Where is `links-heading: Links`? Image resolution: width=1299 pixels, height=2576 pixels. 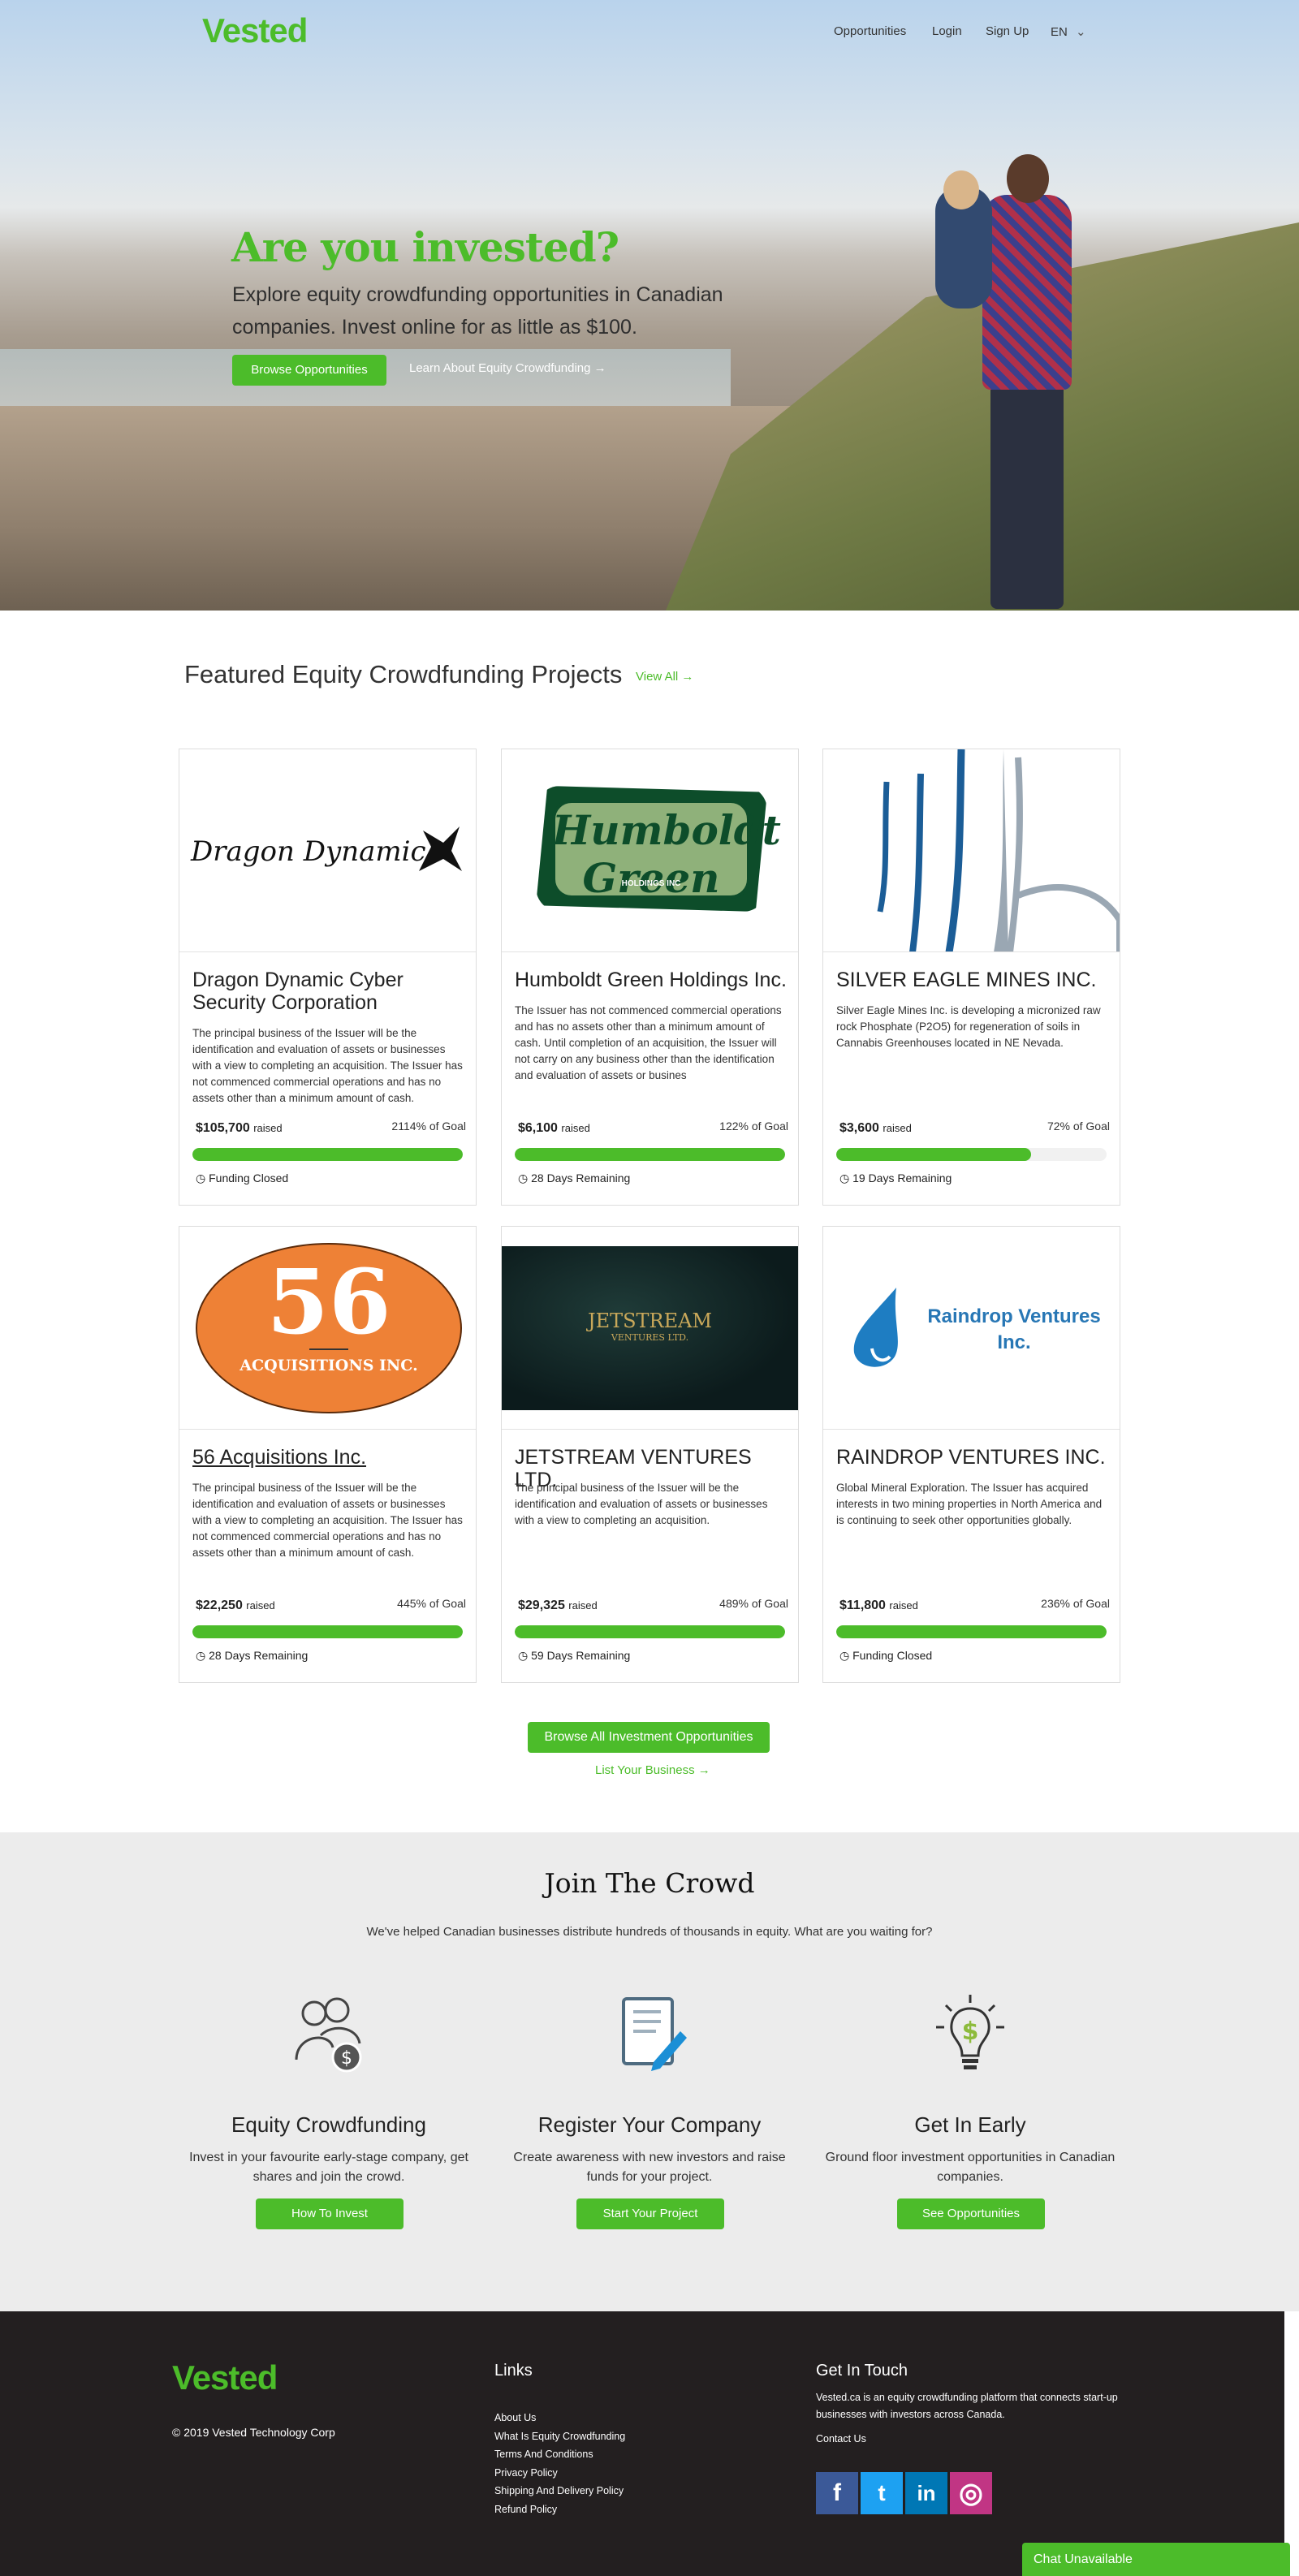
links-heading: Links is located at coordinates (514, 2371).